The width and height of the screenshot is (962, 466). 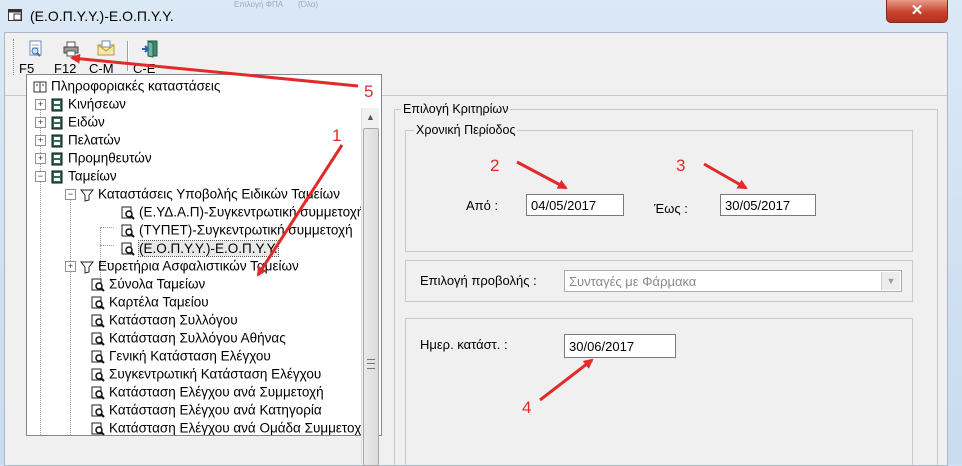 What do you see at coordinates (495, 165) in the screenshot?
I see `annotation-label-2: 2` at bounding box center [495, 165].